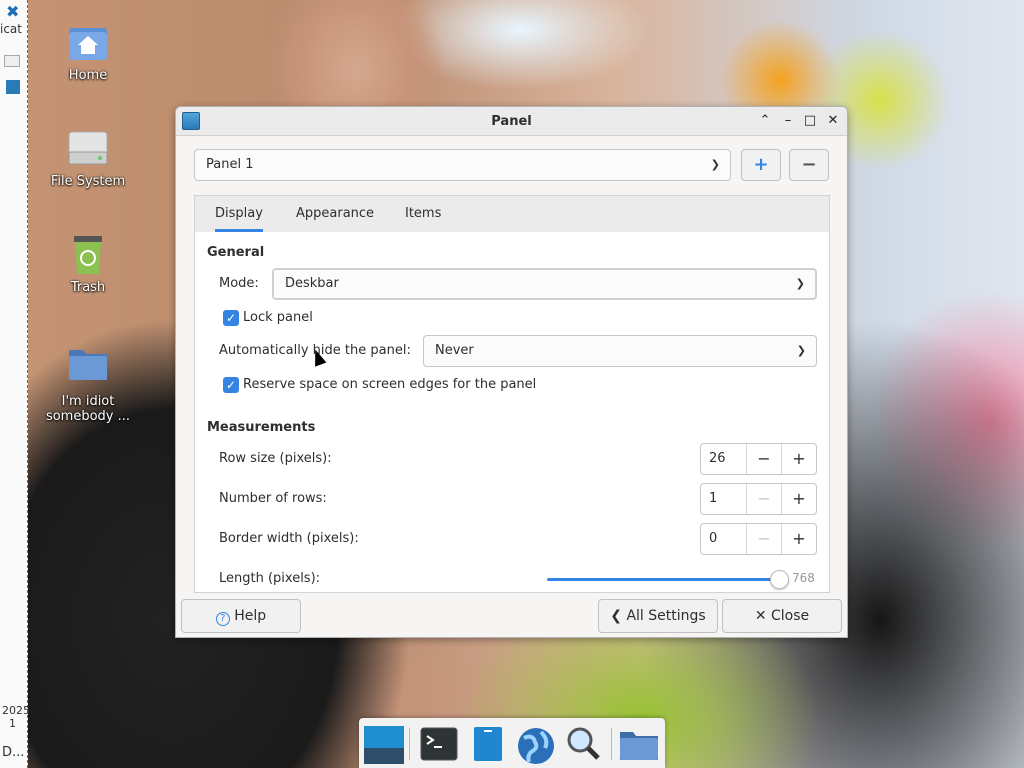  I want to click on drive-icon, so click(88, 149).